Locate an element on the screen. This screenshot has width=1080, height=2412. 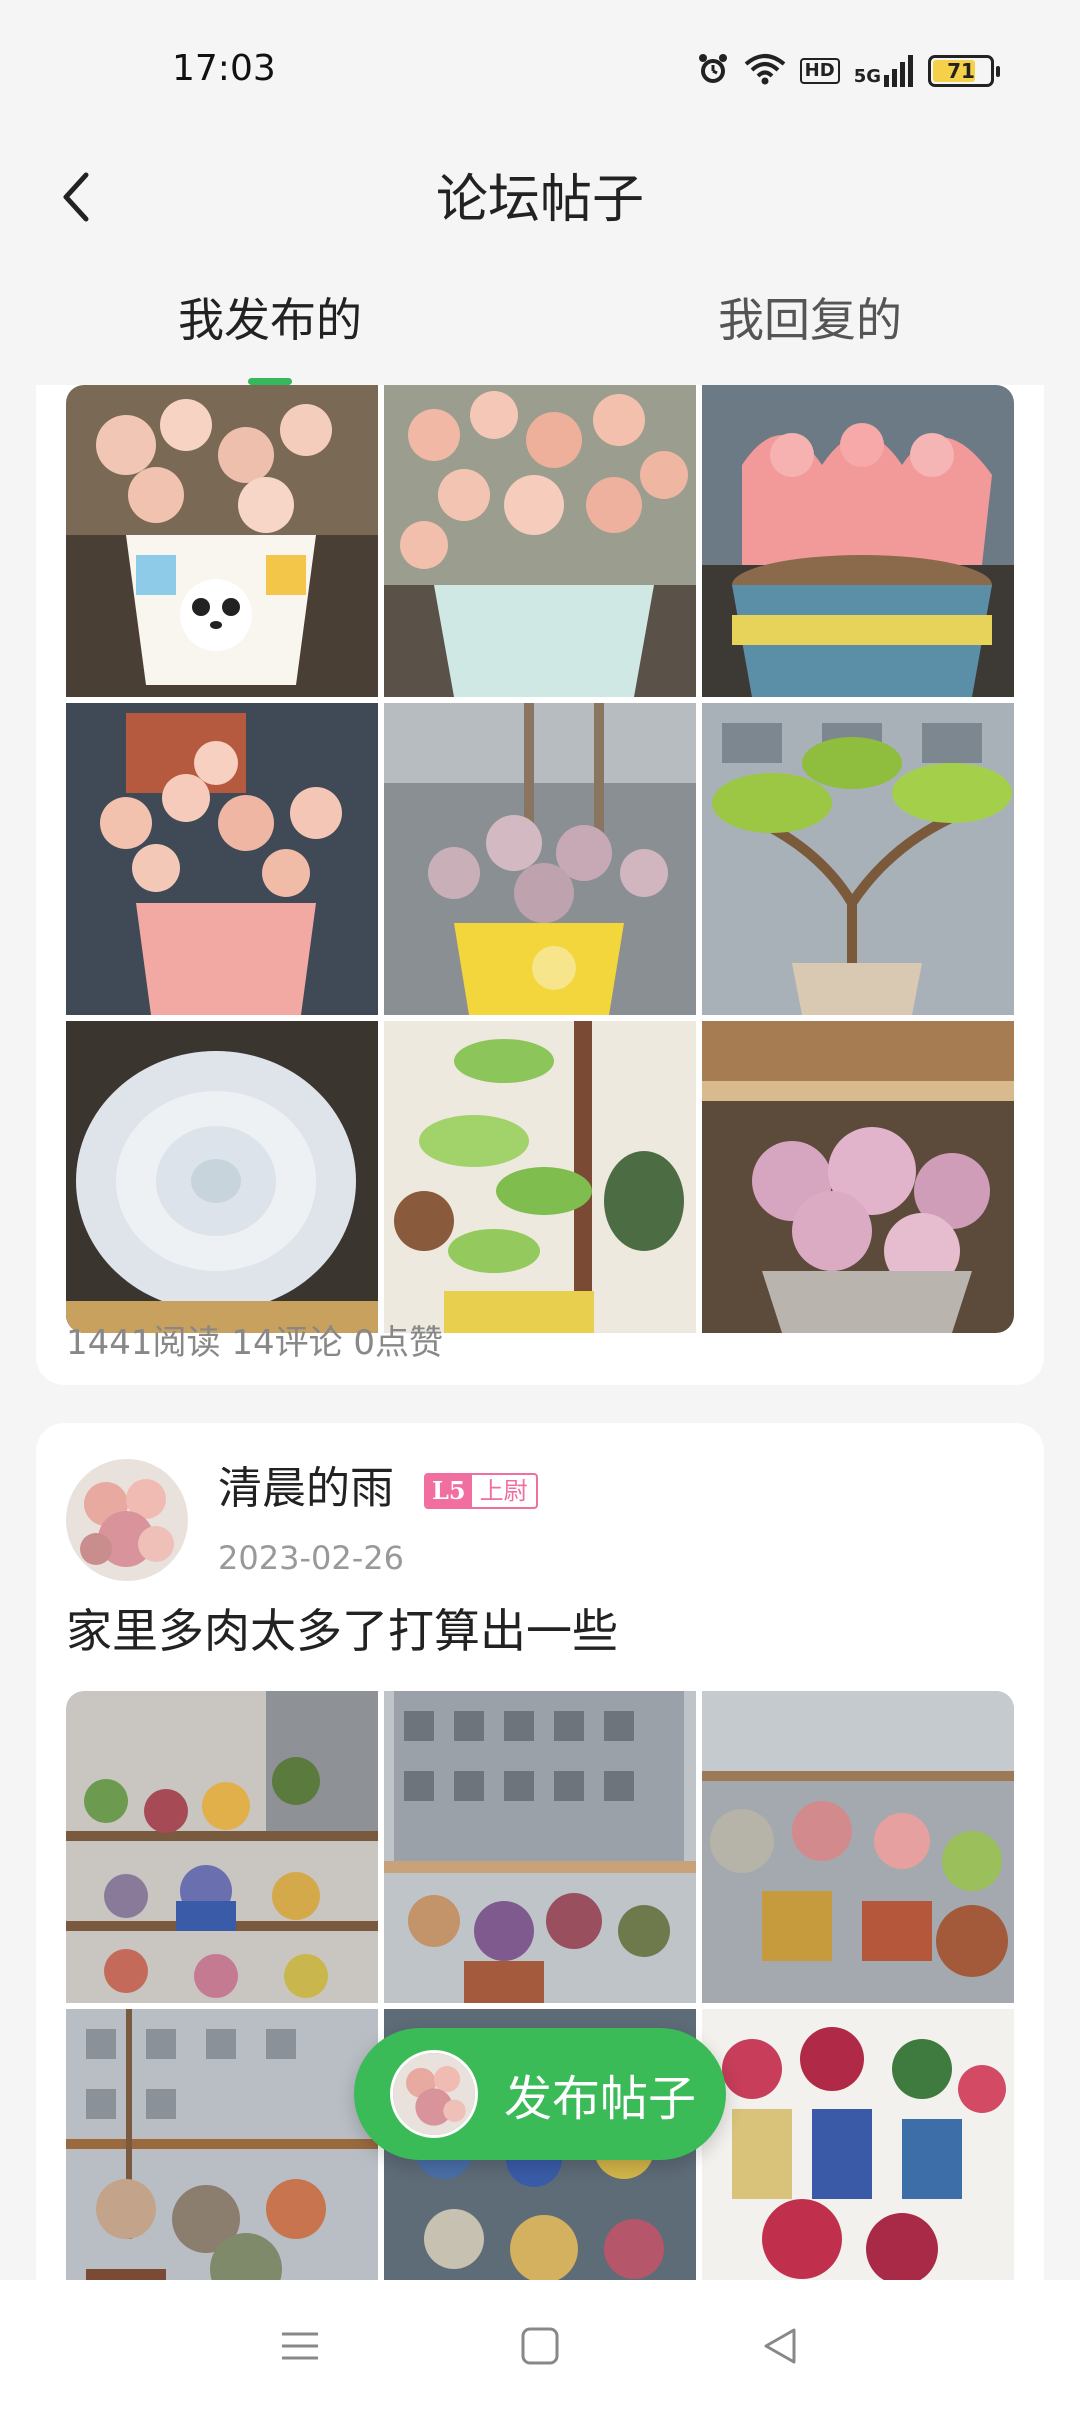
tab-my-replies: 我回复的 is located at coordinates (810, 322).